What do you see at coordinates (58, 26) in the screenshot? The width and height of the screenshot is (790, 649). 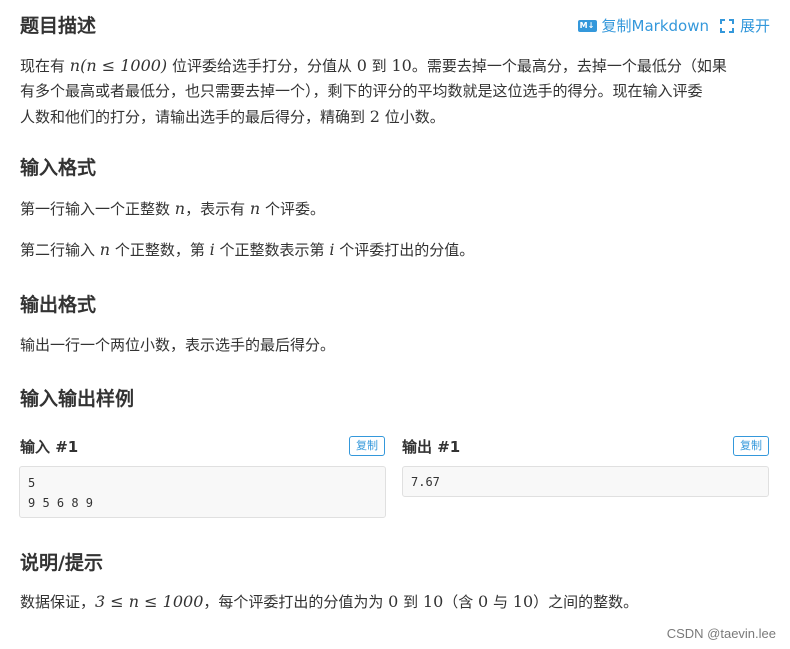 I see `section-title-description: 题目描述` at bounding box center [58, 26].